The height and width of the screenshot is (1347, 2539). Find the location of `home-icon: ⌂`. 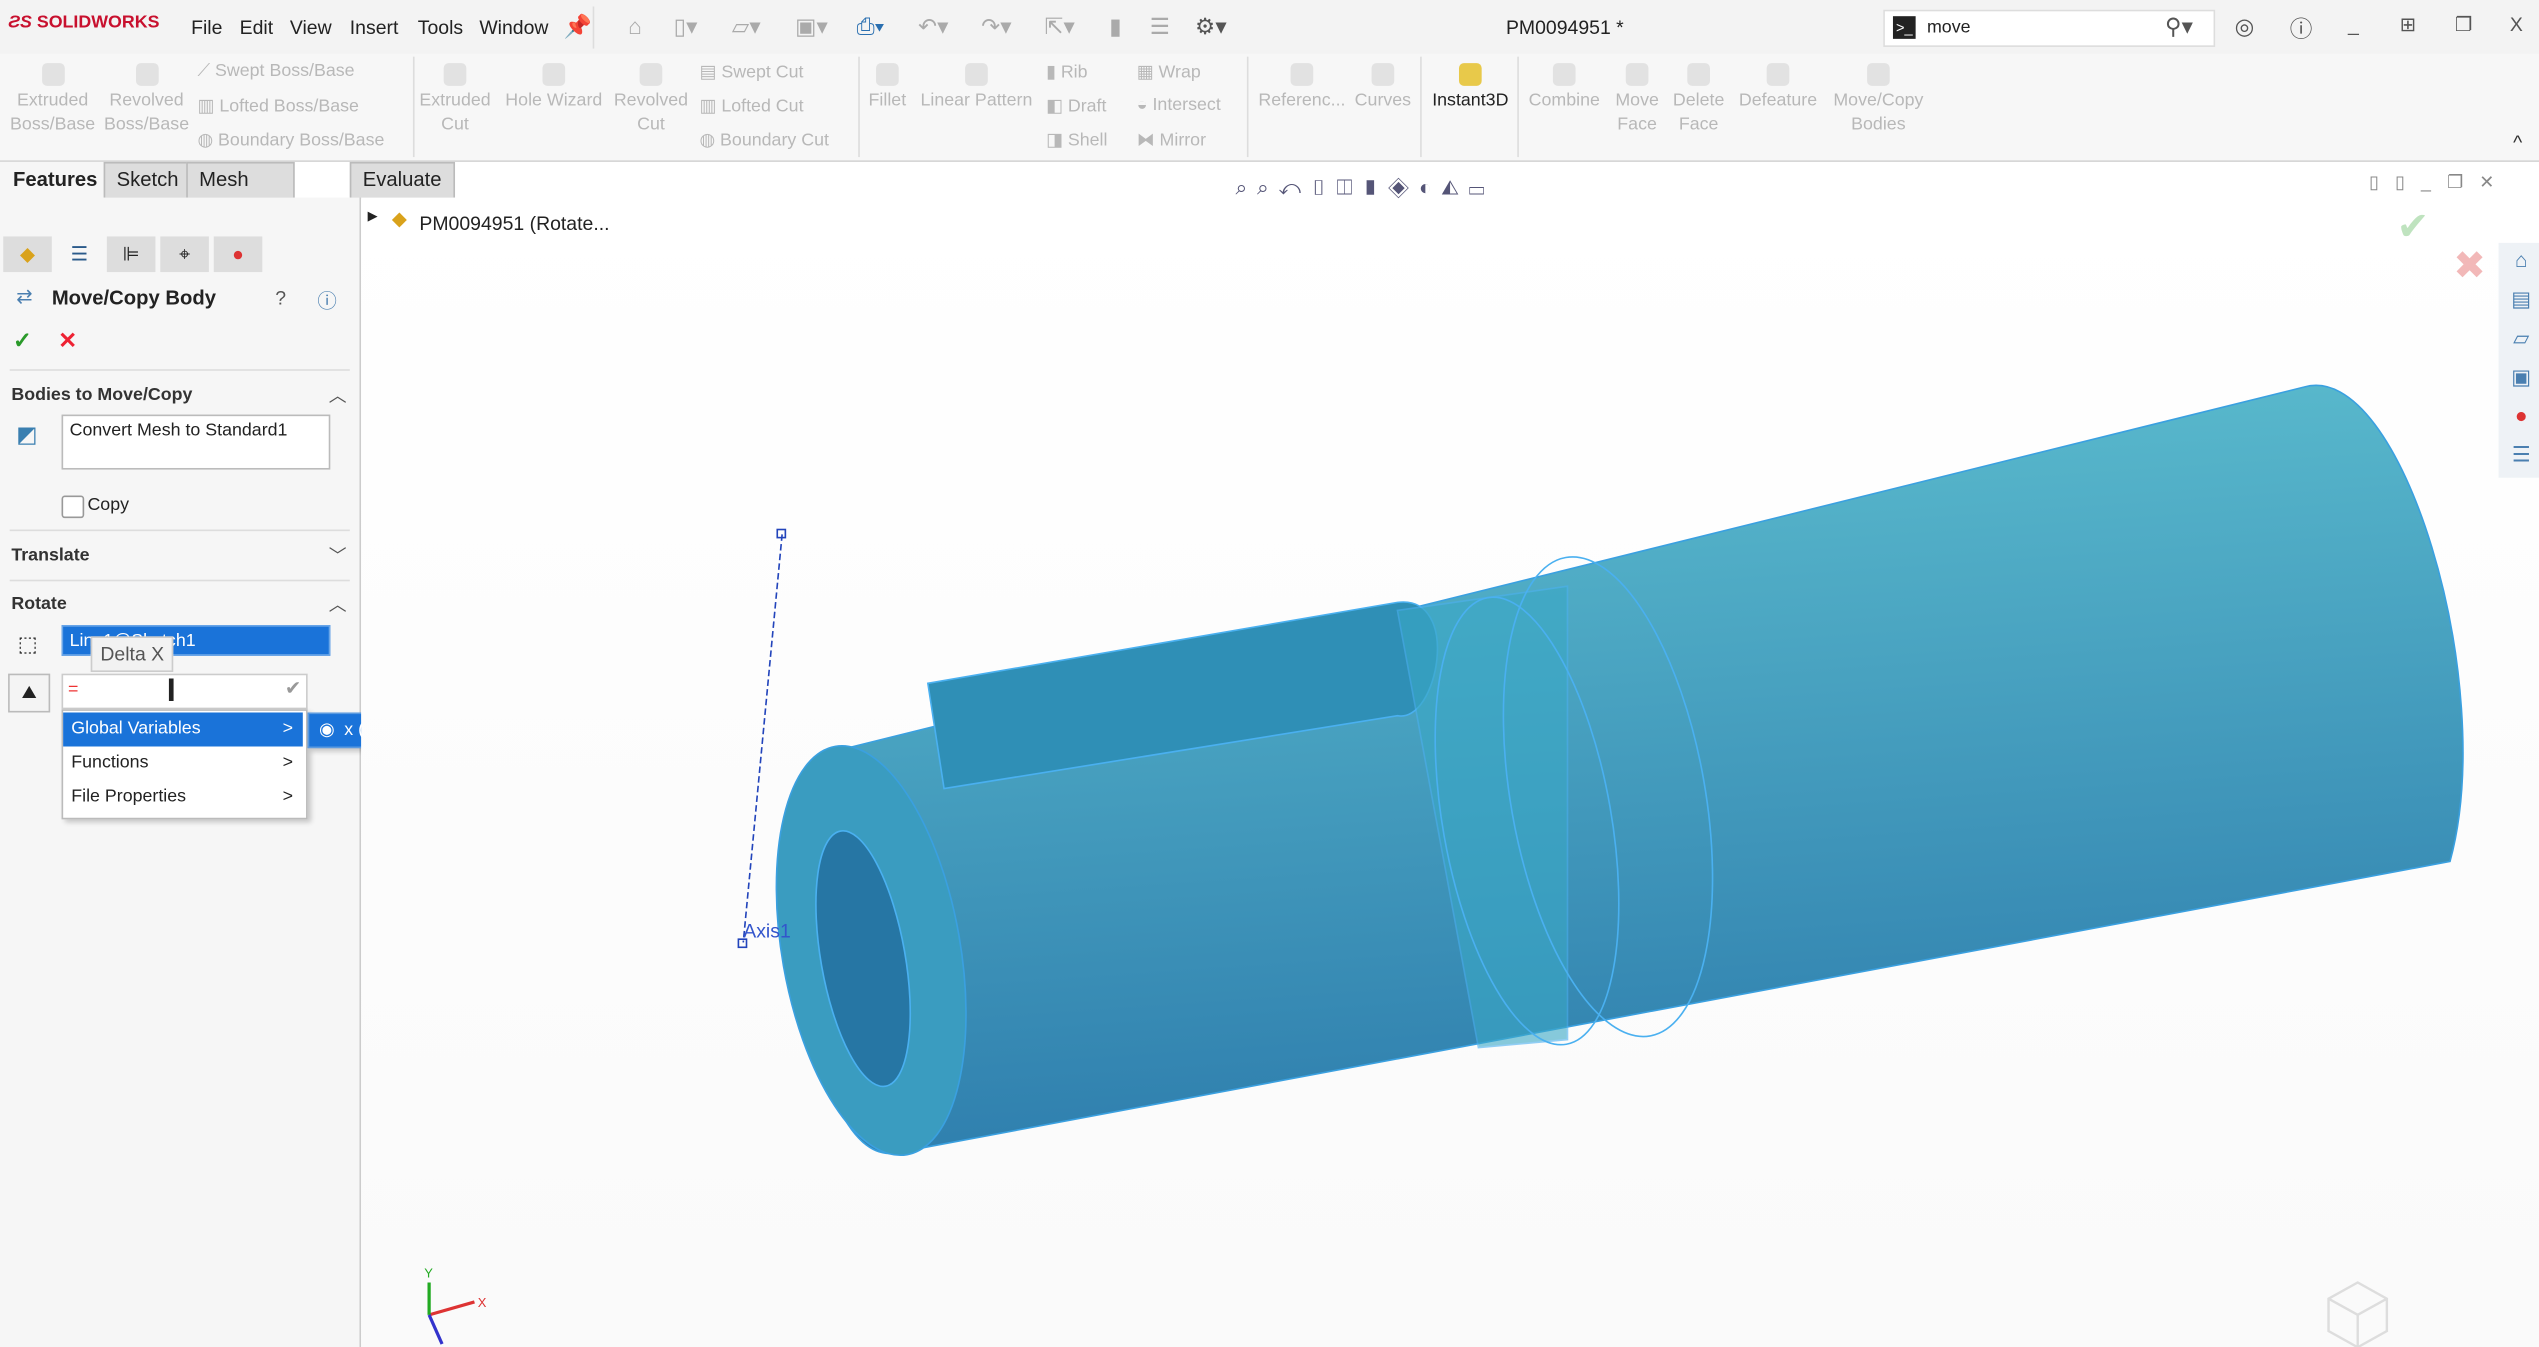

home-icon: ⌂ is located at coordinates (635, 26).